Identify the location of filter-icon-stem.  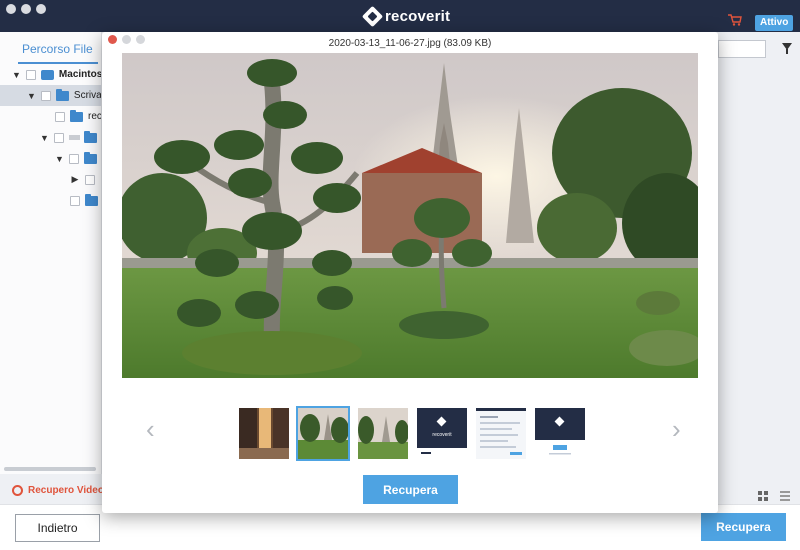
(787, 51).